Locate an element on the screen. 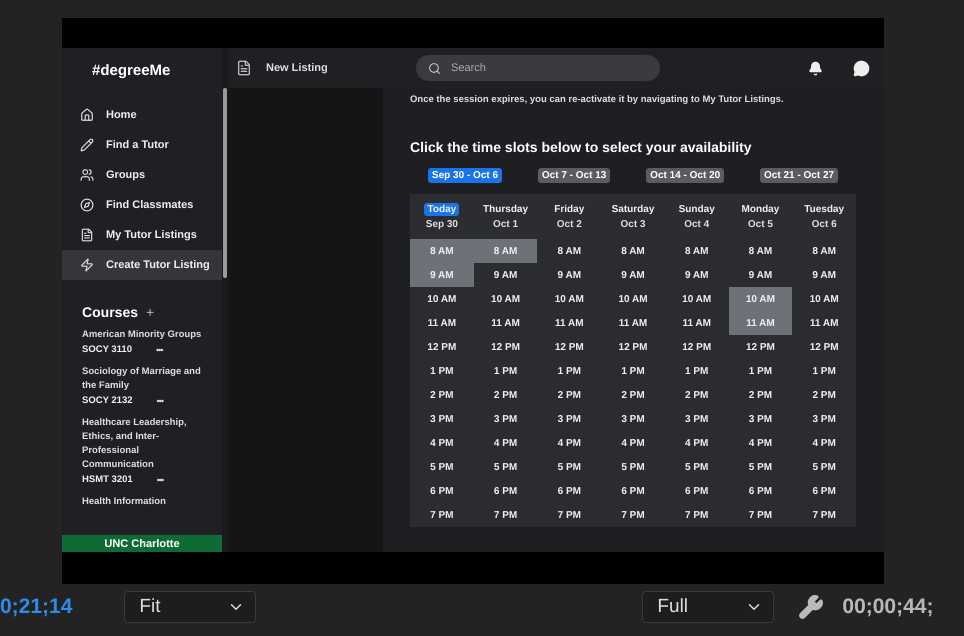 This screenshot has width=964, height=636. nav-item: Find Classmates is located at coordinates (142, 205).